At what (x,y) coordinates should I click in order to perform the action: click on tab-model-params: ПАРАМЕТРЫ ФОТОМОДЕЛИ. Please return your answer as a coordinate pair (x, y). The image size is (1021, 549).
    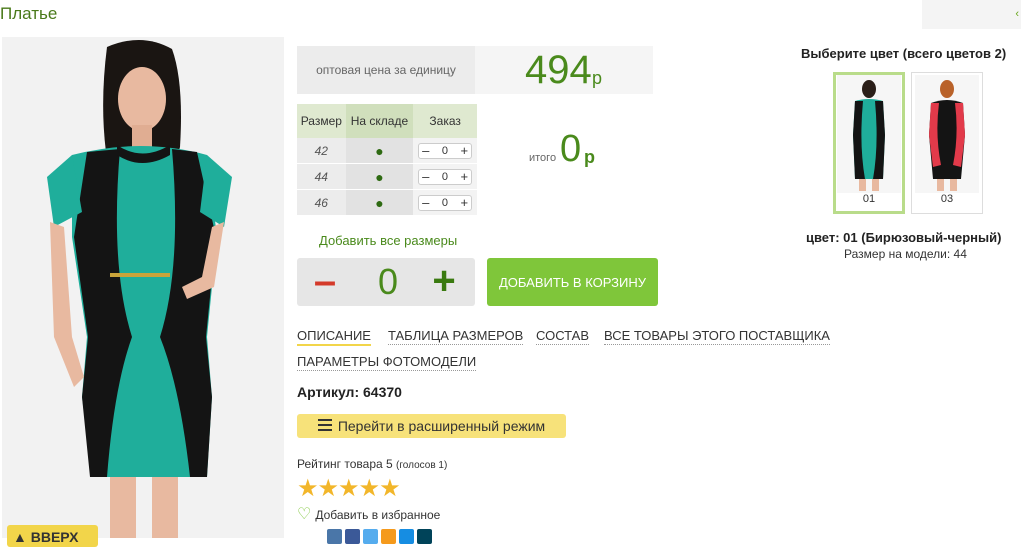
    Looking at the image, I should click on (387, 362).